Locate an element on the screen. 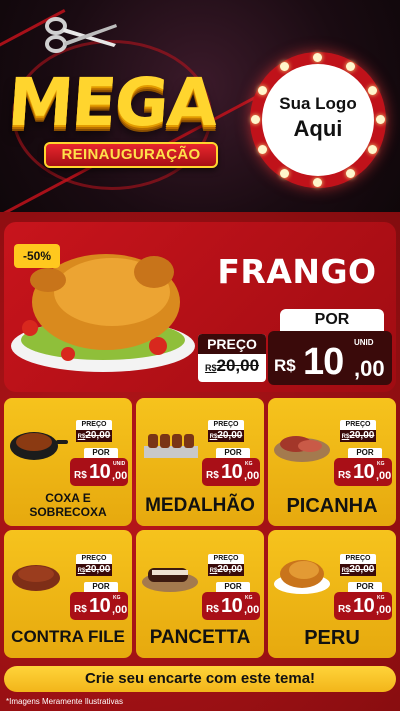 The width and height of the screenshot is (400, 711). reinauguracao-banner: REINAUGURAÇÃO is located at coordinates (131, 155).